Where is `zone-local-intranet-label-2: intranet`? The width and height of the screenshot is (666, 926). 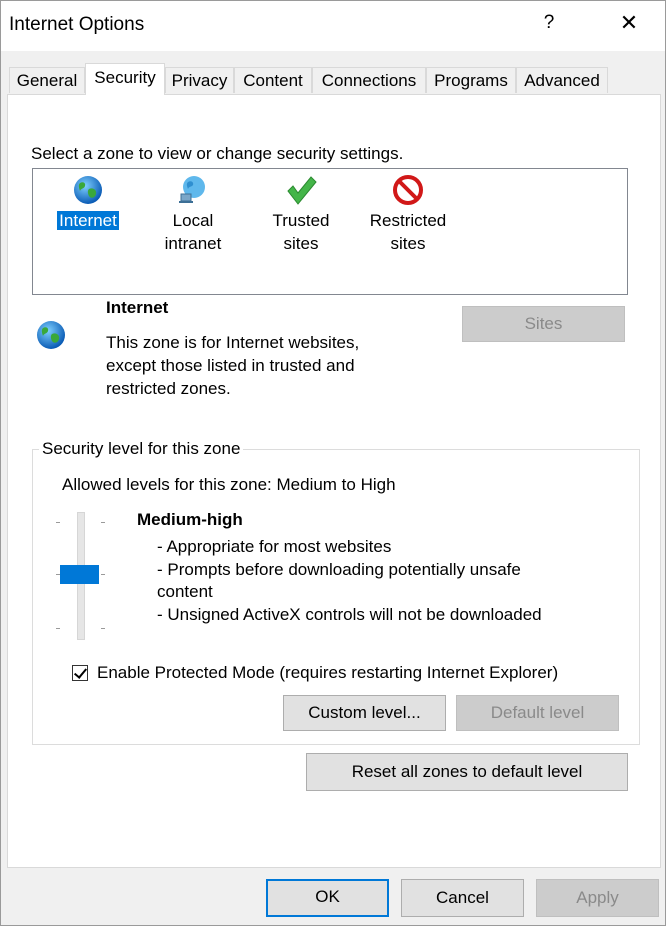 zone-local-intranet-label-2: intranet is located at coordinates (193, 243).